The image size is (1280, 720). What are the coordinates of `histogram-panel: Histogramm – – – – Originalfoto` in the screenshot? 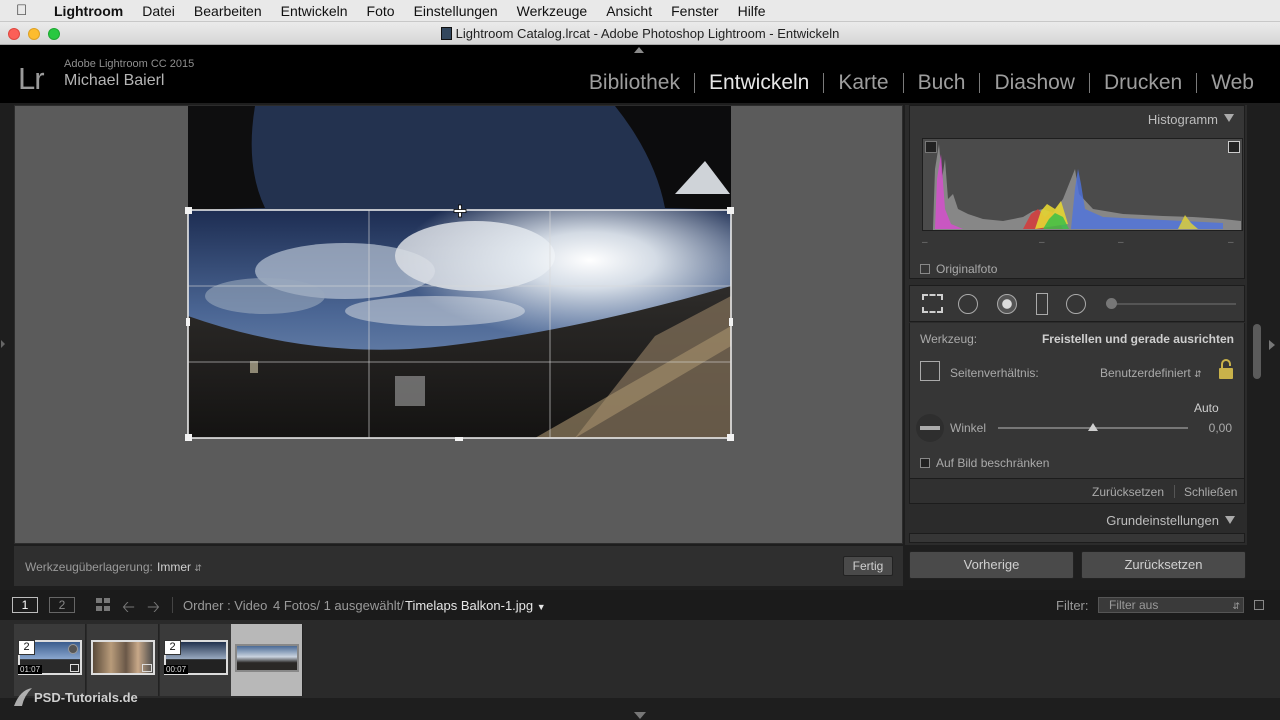 It's located at (1077, 192).